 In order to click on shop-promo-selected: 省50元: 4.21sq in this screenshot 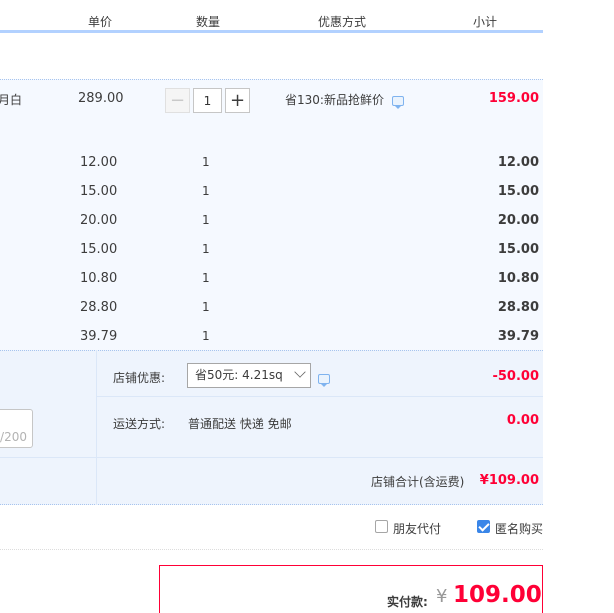, I will do `click(239, 375)`.